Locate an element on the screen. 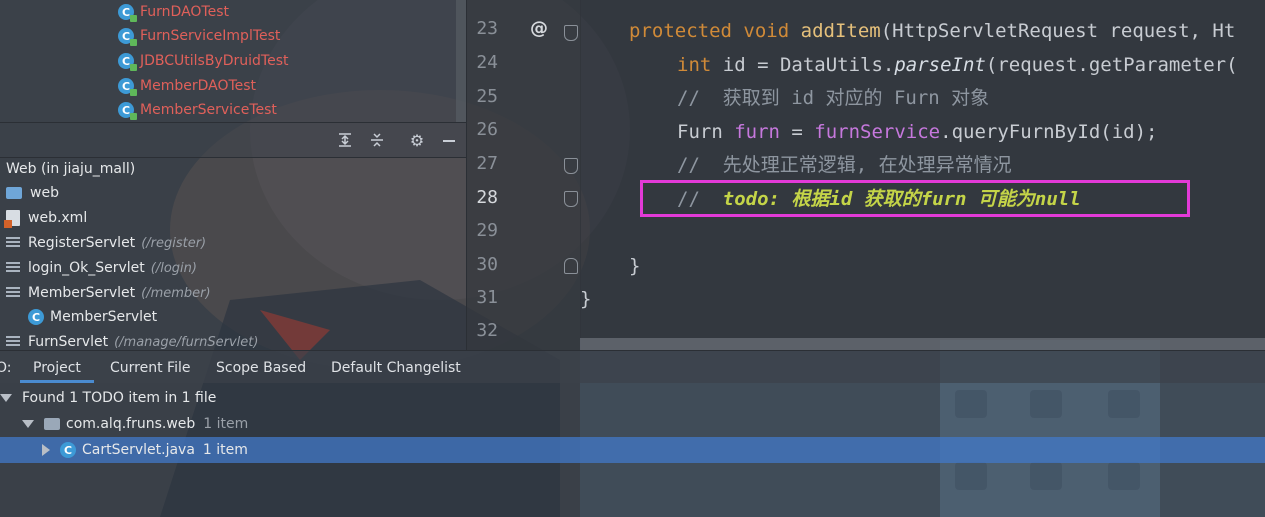 The image size is (1265, 517). line-number: 24 is located at coordinates (487, 62).